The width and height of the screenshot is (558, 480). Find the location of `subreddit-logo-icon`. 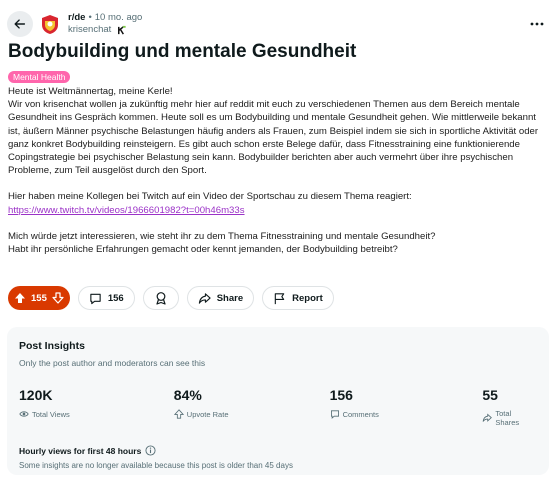

subreddit-logo-icon is located at coordinates (50, 24).